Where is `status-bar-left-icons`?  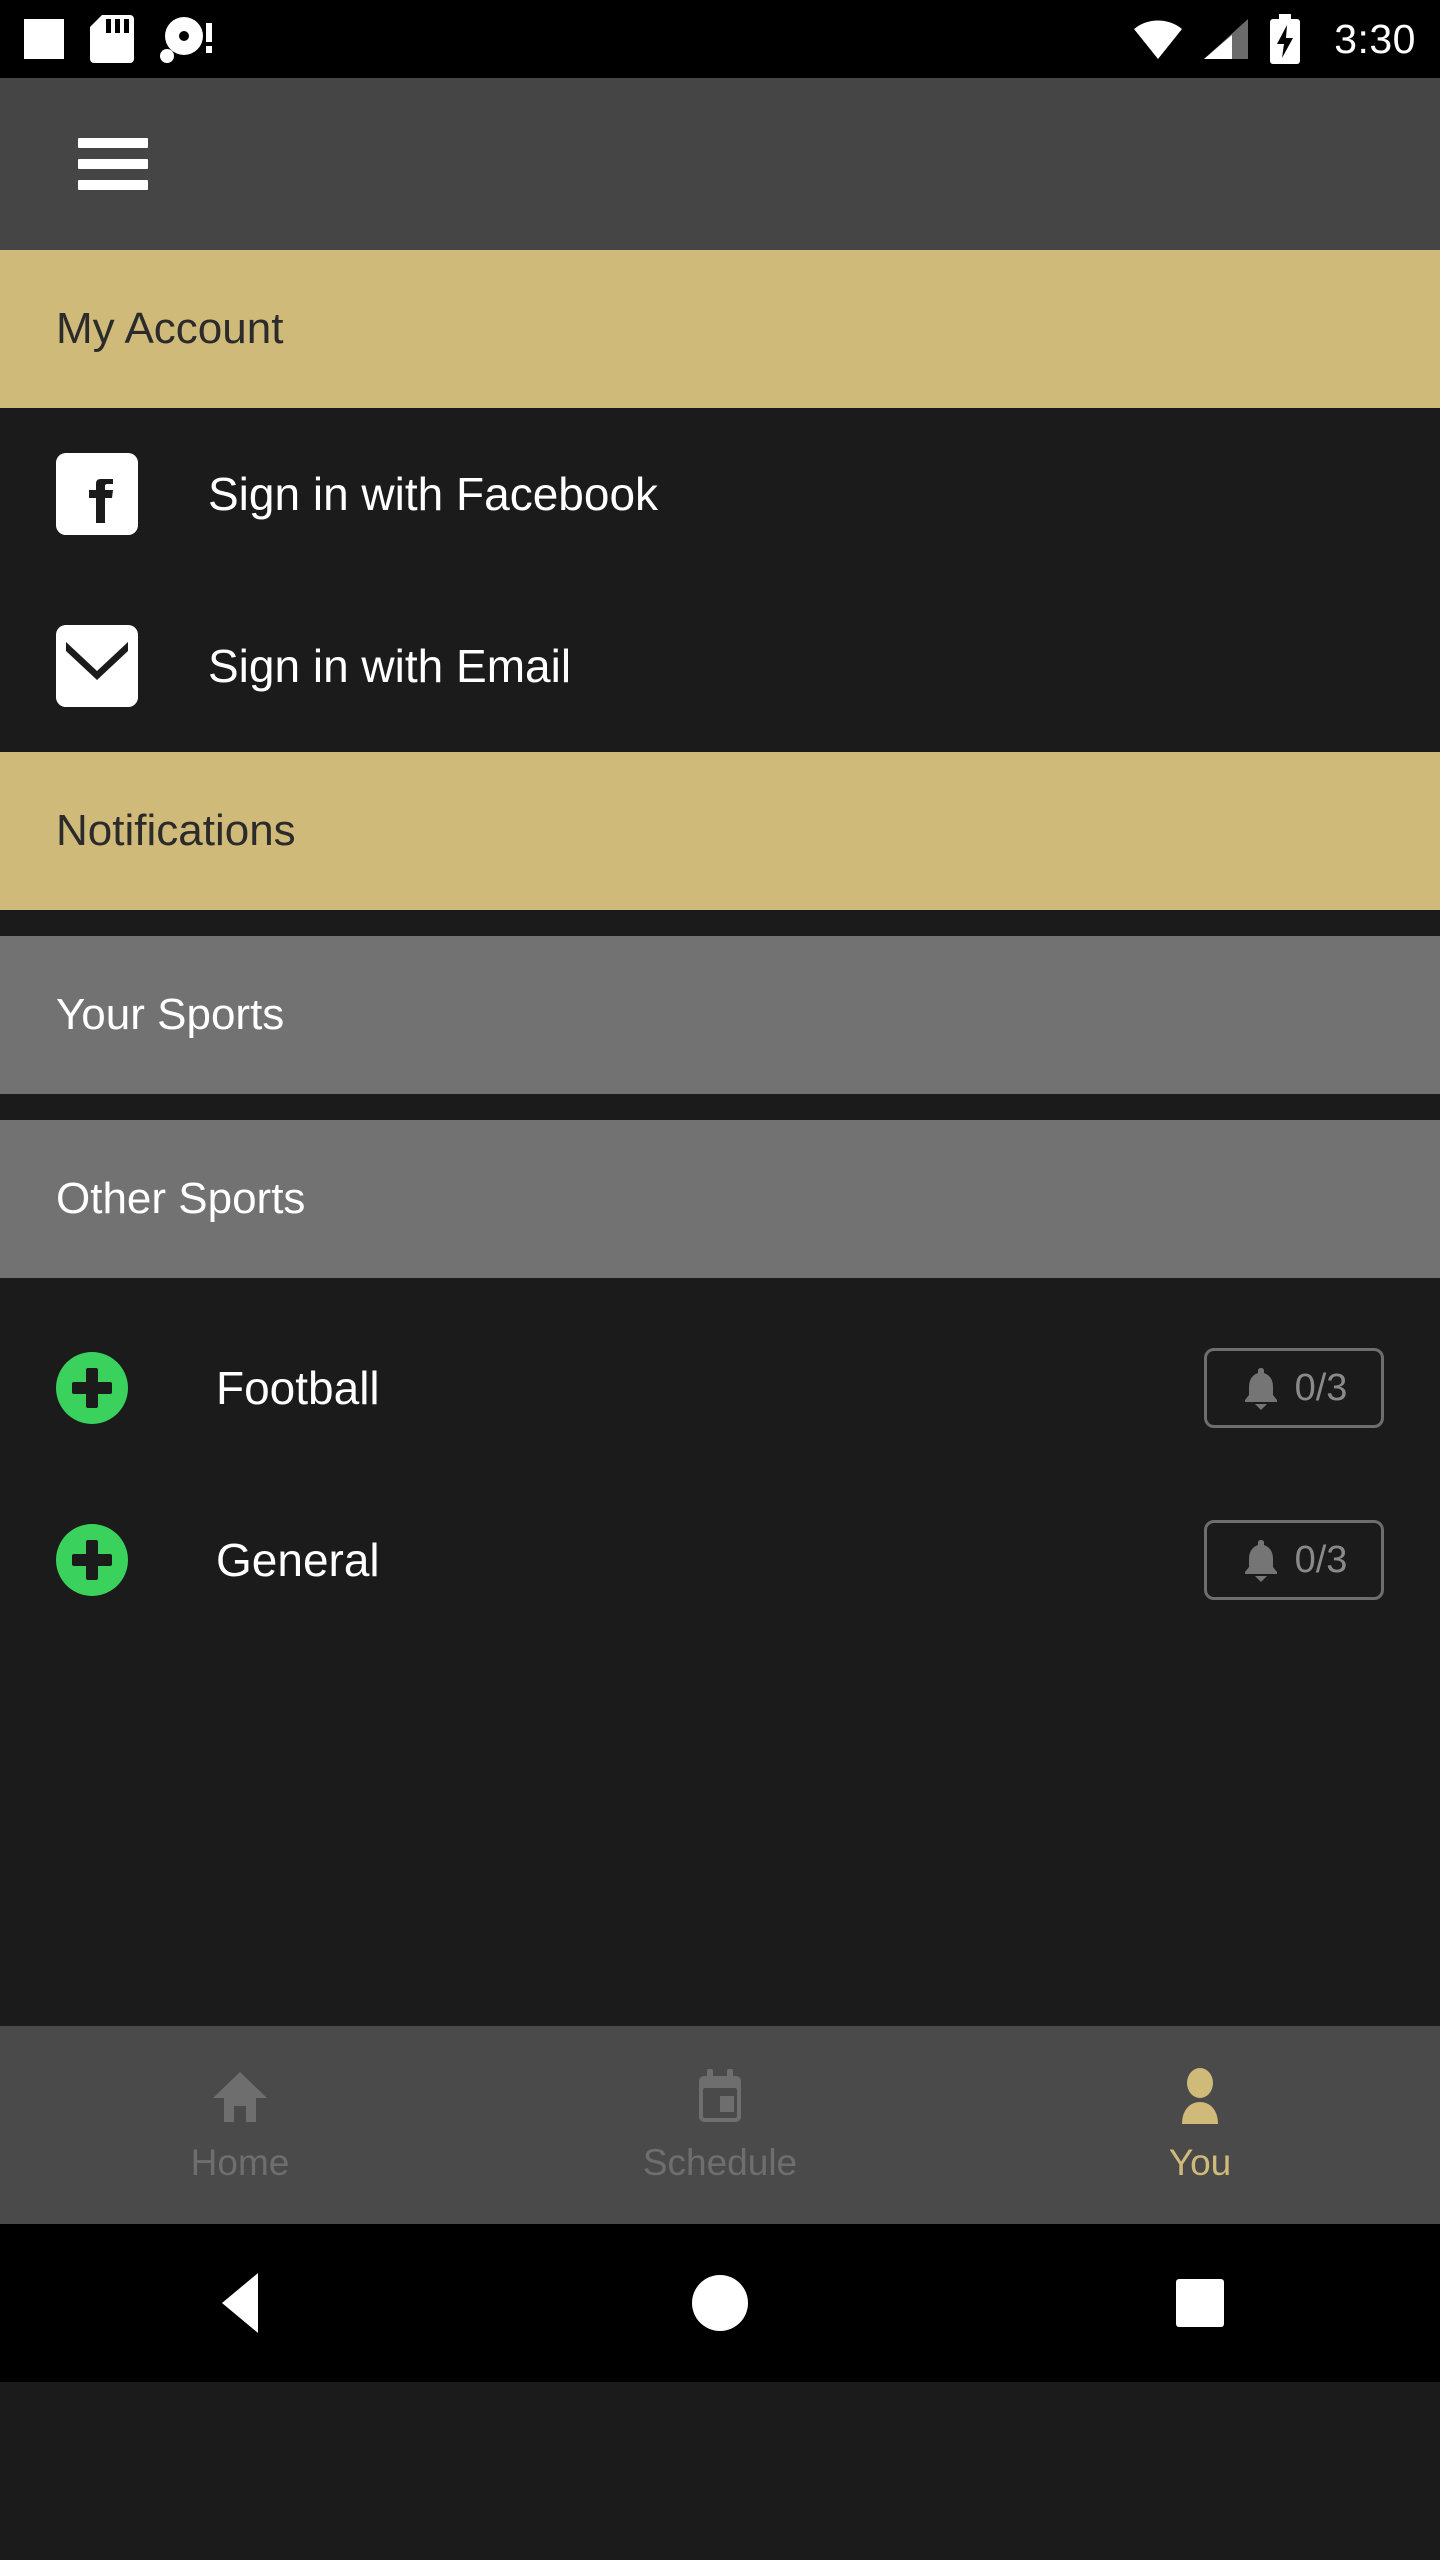
status-bar-left-icons is located at coordinates (119, 39).